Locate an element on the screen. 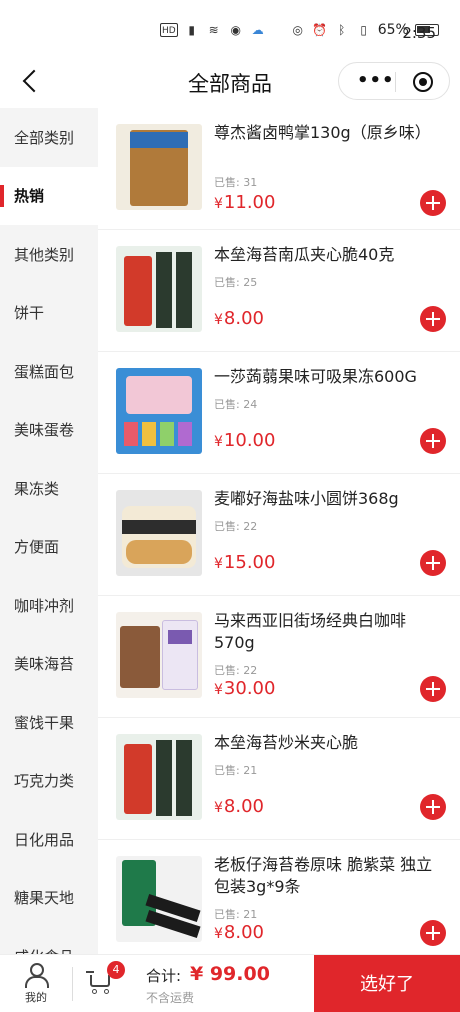 The image size is (460, 1012). price-value: 30.00 is located at coordinates (249, 688).